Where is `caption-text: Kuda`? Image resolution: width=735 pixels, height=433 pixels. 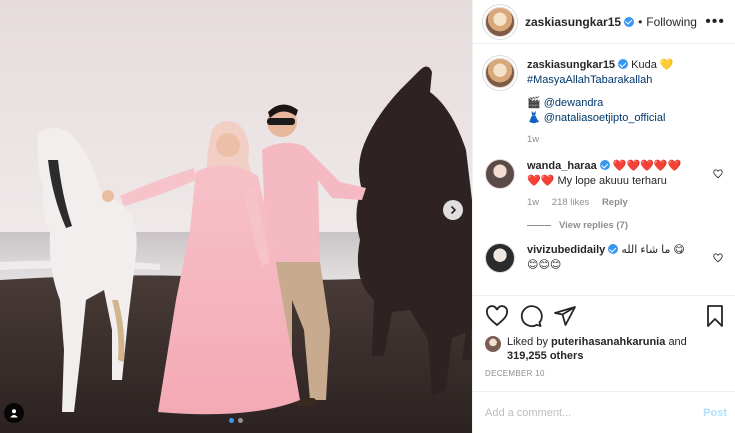
caption-text: Kuda is located at coordinates (644, 65).